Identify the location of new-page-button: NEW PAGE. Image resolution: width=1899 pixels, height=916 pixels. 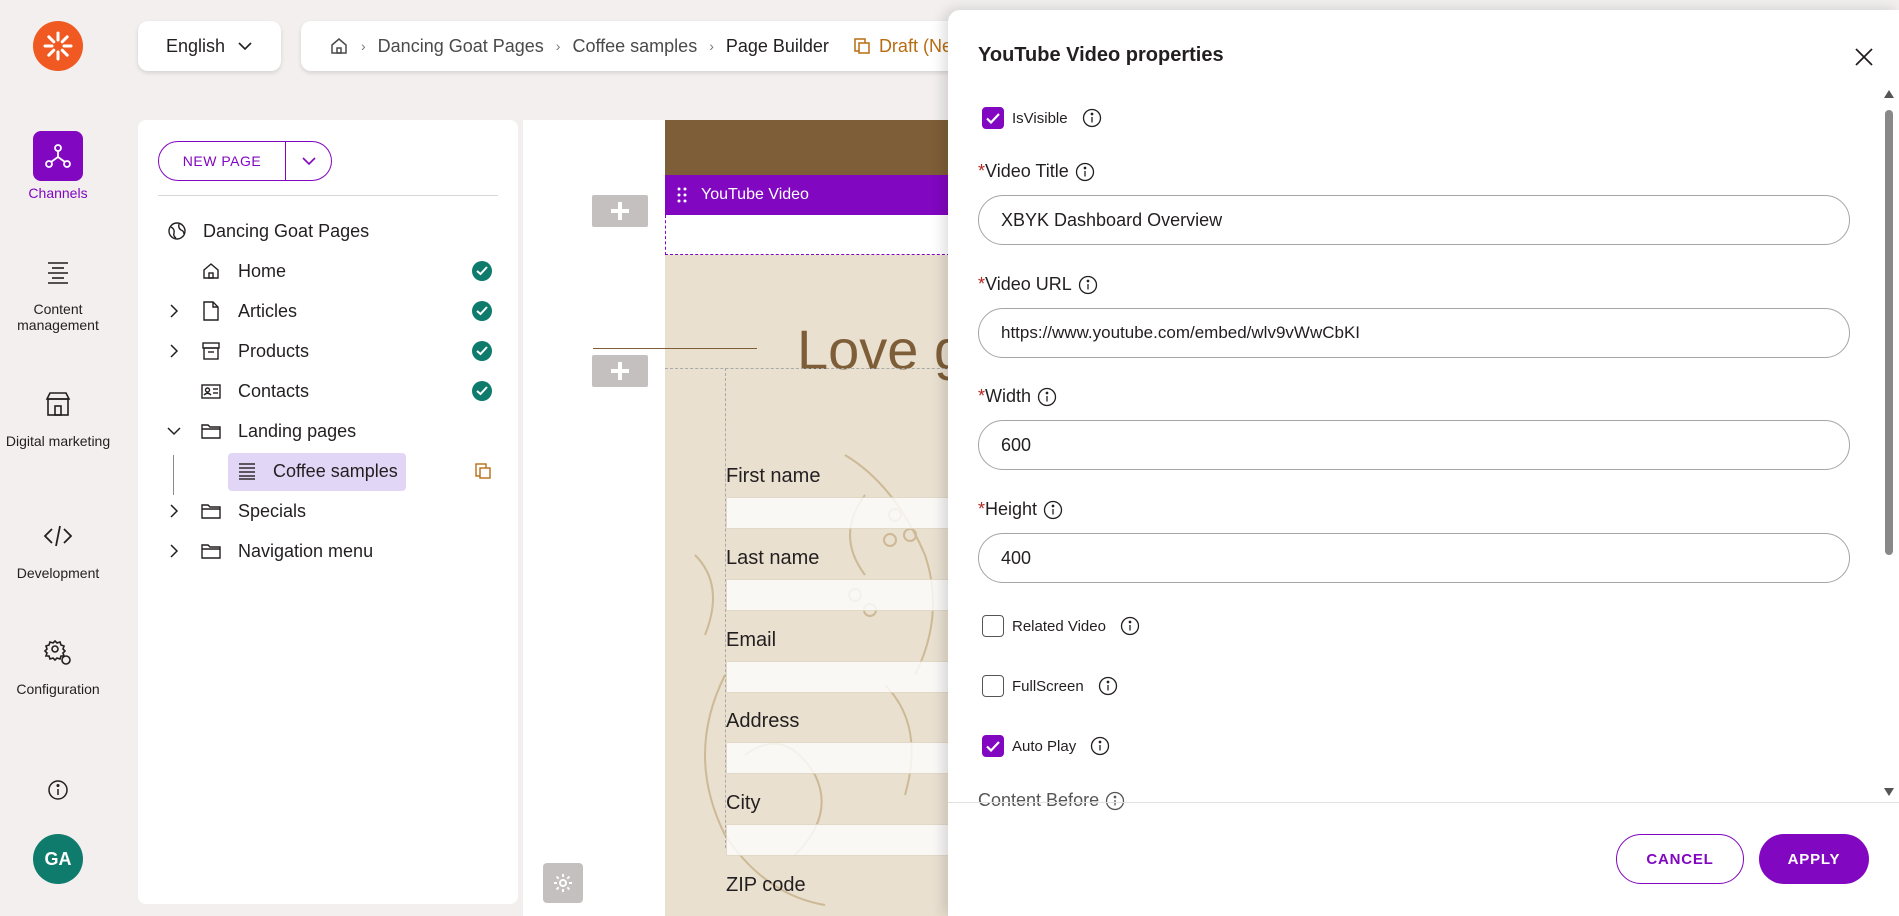
(222, 161).